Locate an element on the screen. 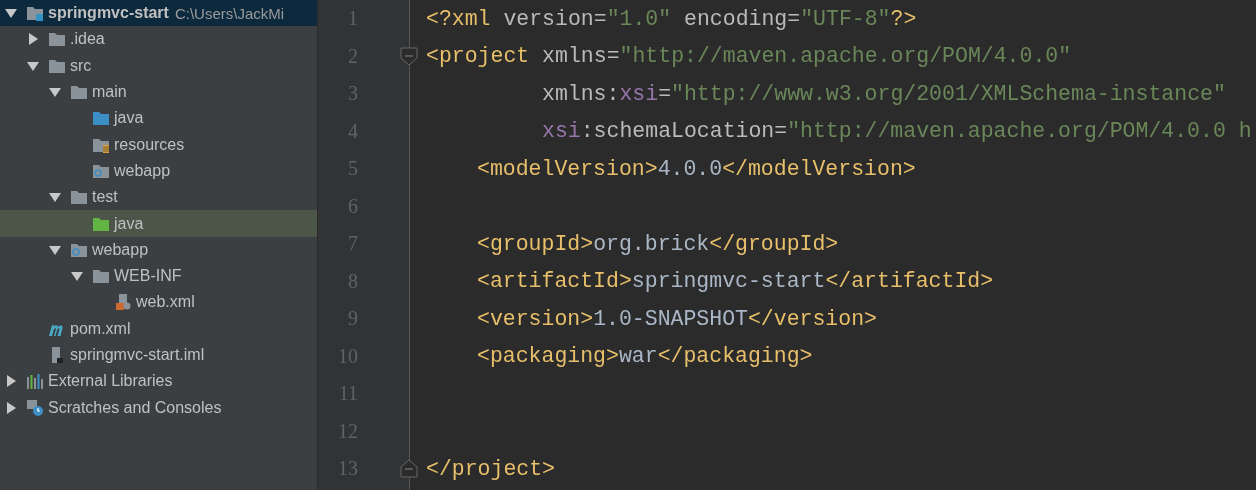  item-name: WEB-INF is located at coordinates (148, 276).